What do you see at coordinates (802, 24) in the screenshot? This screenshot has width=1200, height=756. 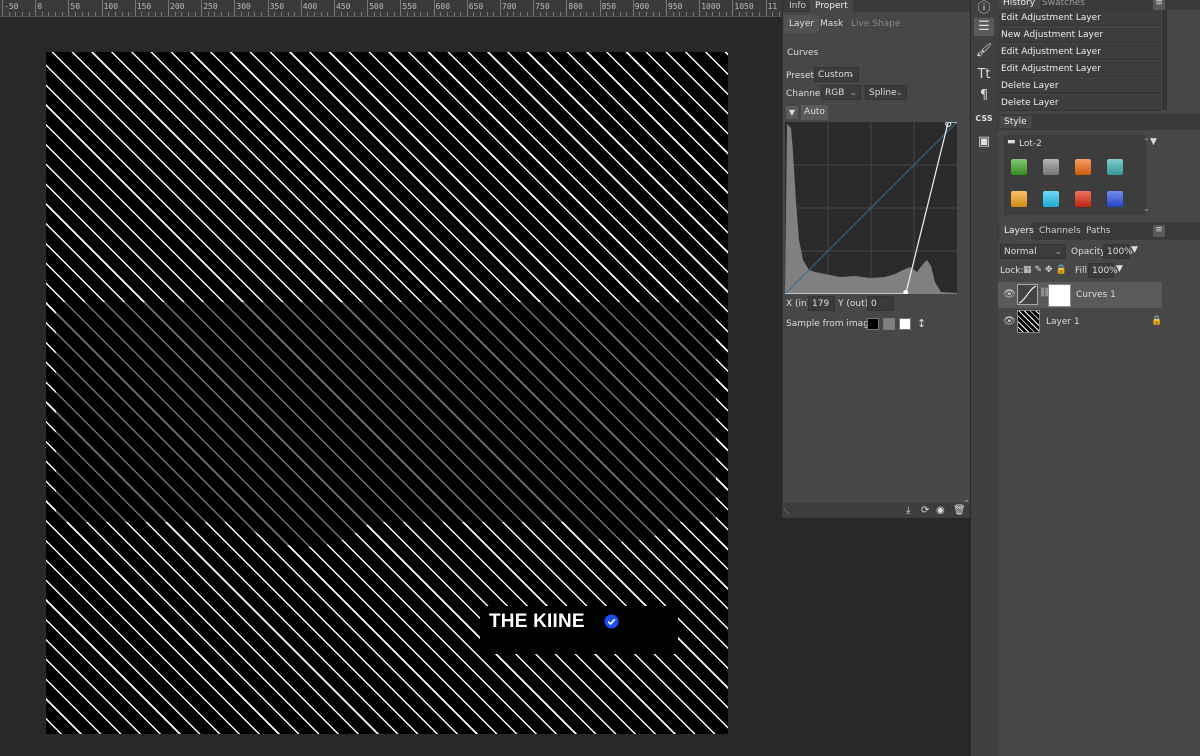 I see `subtab-layer: Layer` at bounding box center [802, 24].